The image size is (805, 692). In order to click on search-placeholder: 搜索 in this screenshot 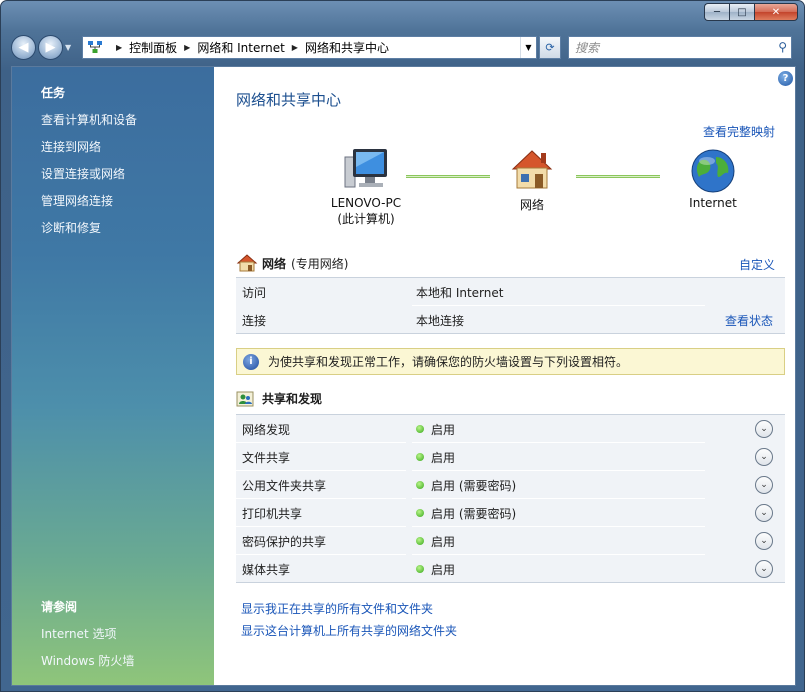, I will do `click(587, 47)`.